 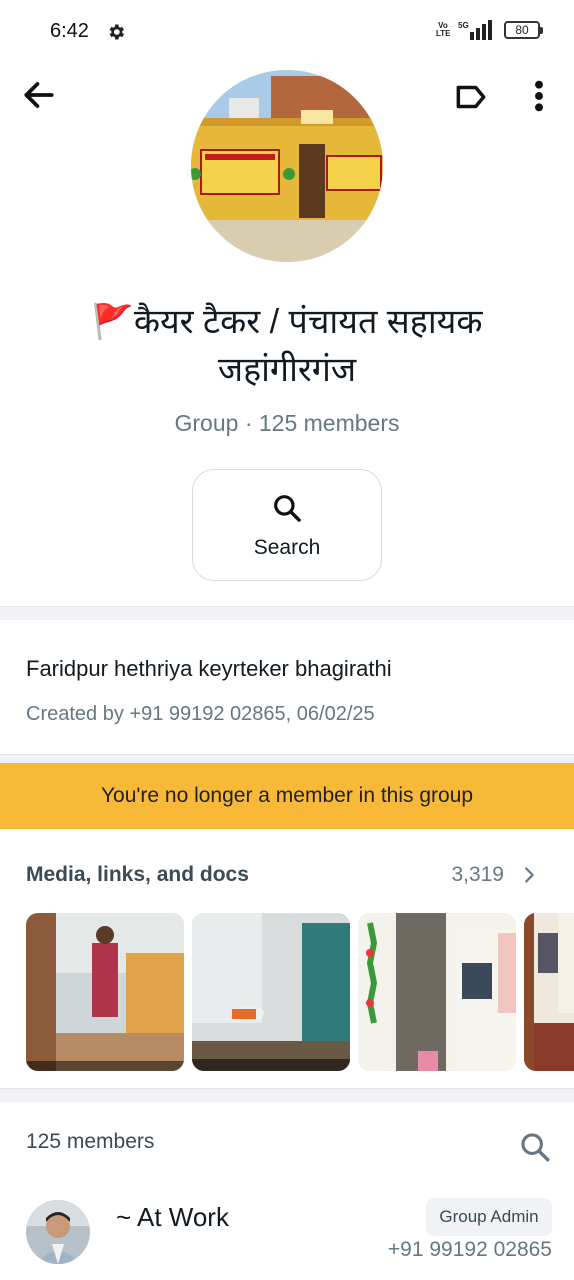 What do you see at coordinates (287, 796) in the screenshot?
I see `not-member-notice: You're no longer a member in this group` at bounding box center [287, 796].